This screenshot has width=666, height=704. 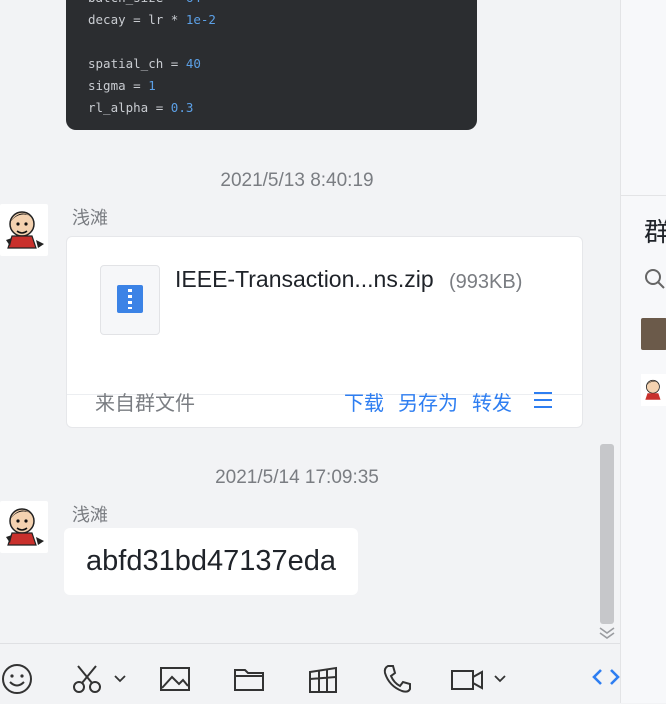 I want to click on text-message-bubble: abfd31bd47137eda, so click(x=211, y=561).